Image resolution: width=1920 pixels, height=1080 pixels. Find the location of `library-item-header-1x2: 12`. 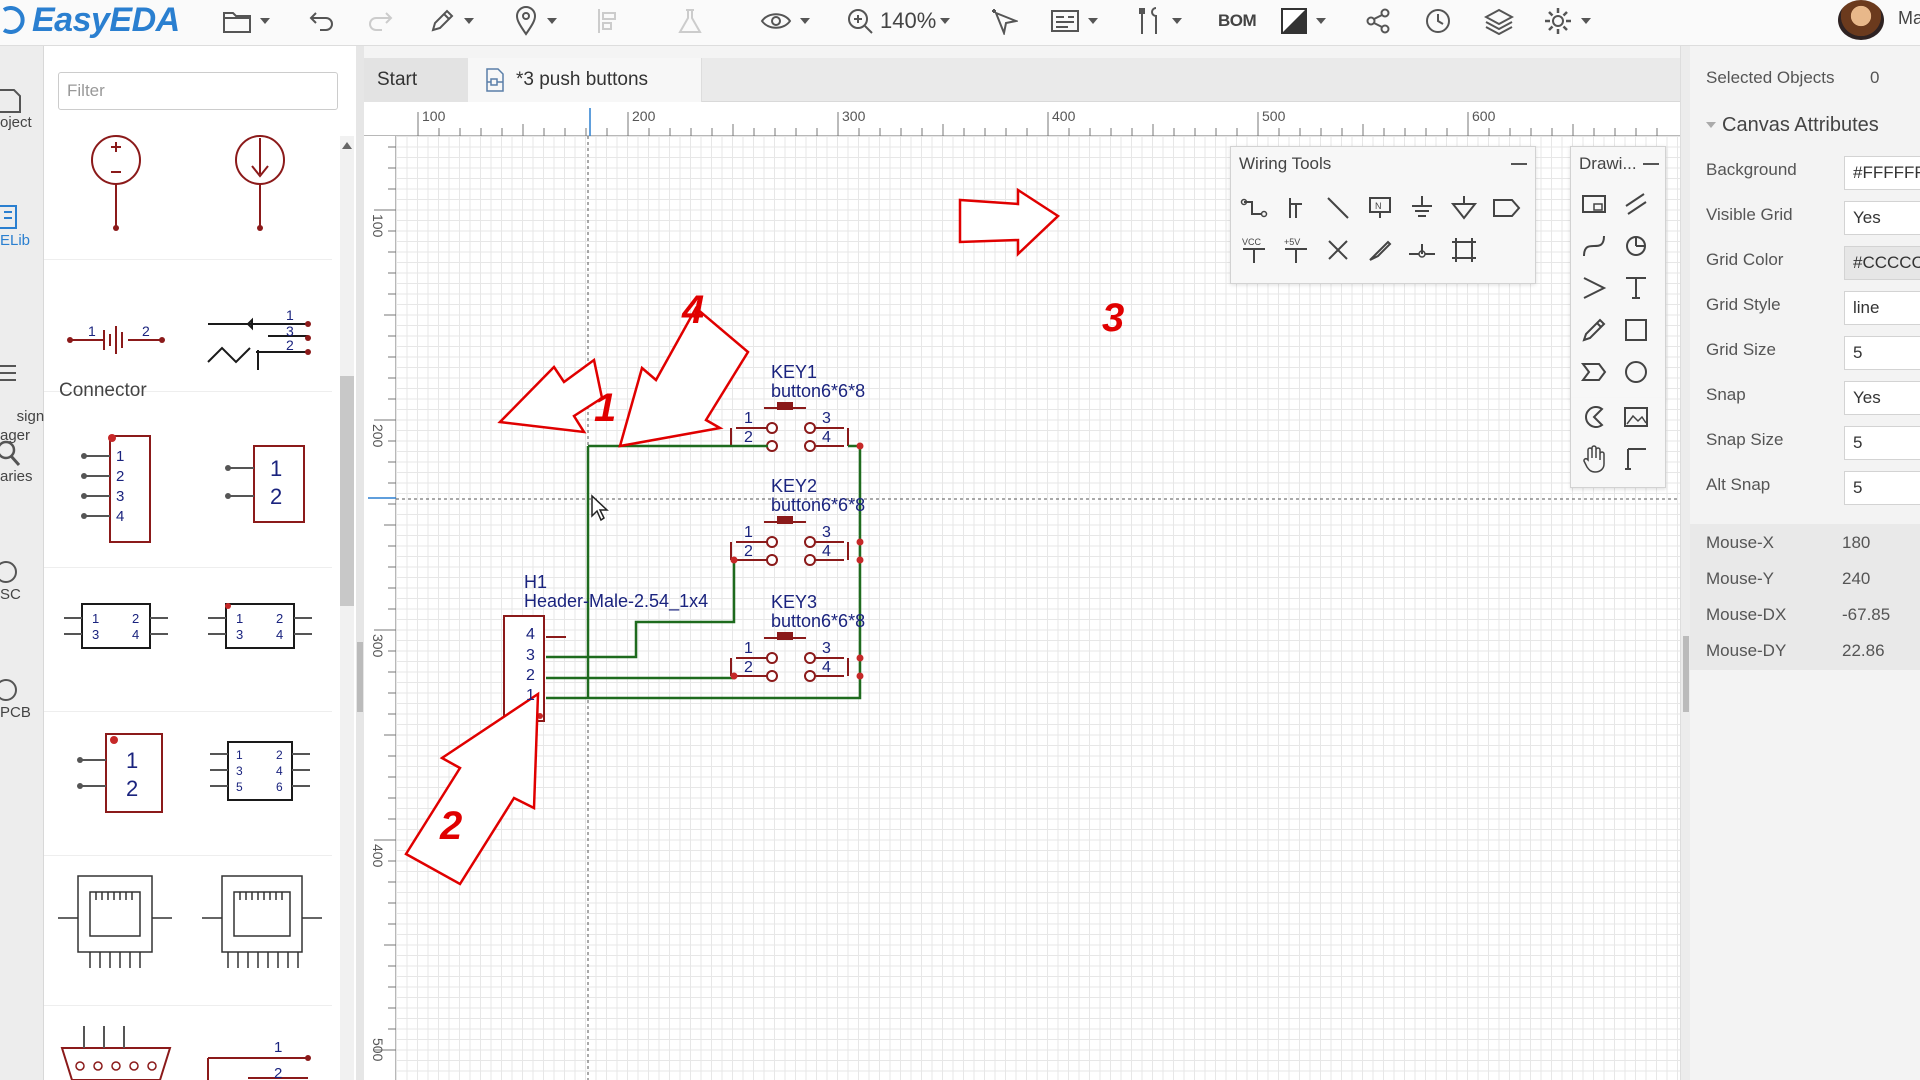

library-item-header-1x2: 12 is located at coordinates (260, 496).